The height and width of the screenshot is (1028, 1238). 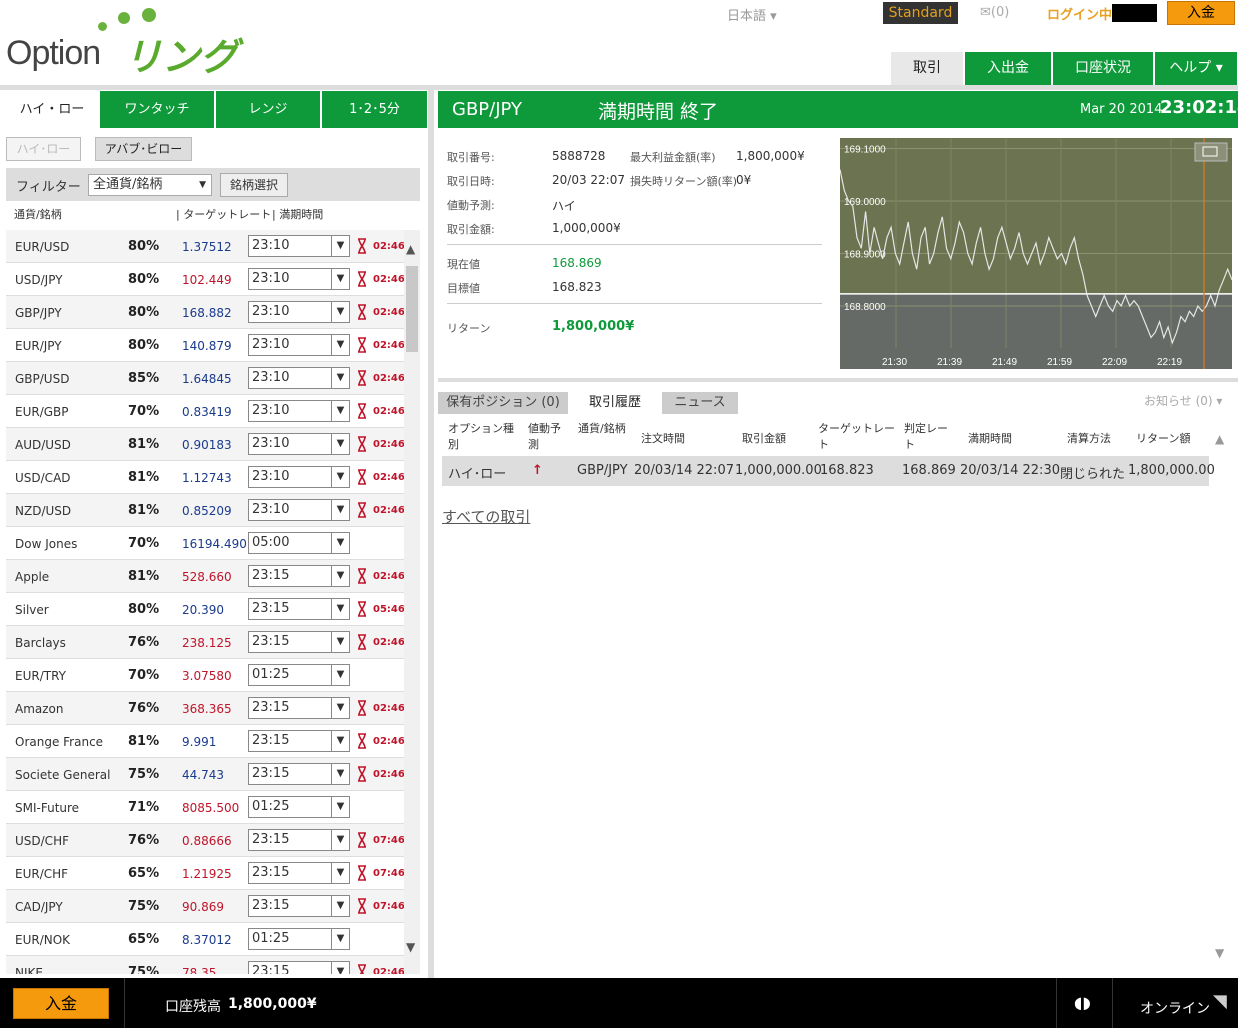 What do you see at coordinates (205, 543) in the screenshot?
I see `asset-row: Dow Jones 70% 16194.490 05:00 ▼` at bounding box center [205, 543].